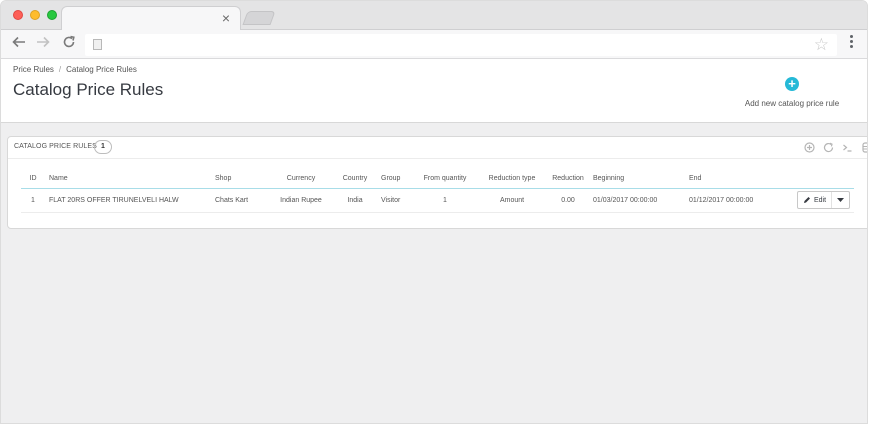 This screenshot has height=424, width=870. I want to click on cell-reduction-type: Amount, so click(512, 200).